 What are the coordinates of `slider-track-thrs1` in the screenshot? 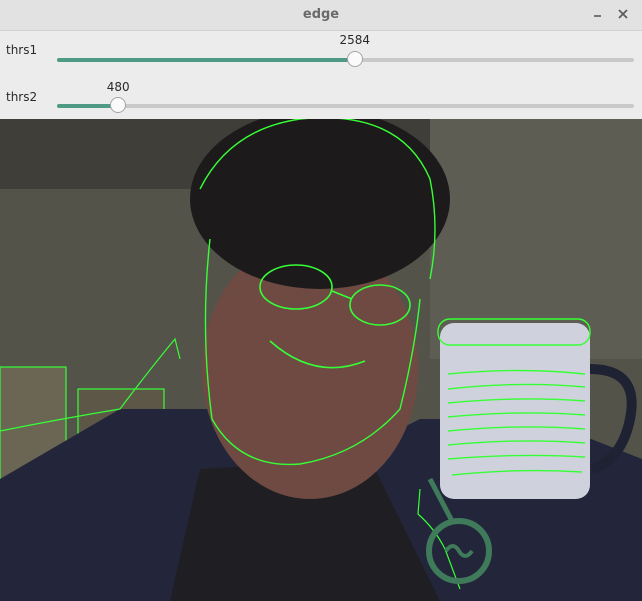 It's located at (345, 59).